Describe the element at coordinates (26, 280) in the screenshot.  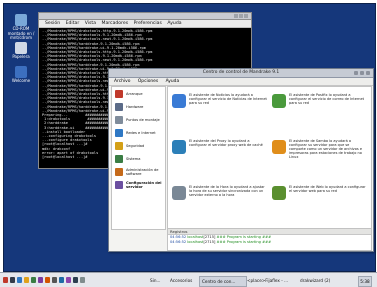
I see `mail-icon` at that location.